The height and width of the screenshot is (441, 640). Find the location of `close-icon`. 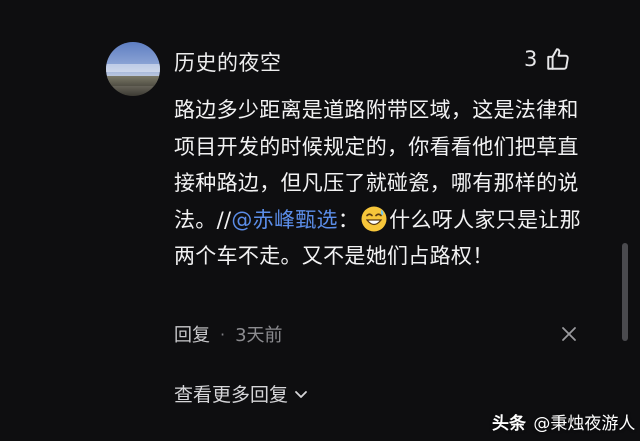

close-icon is located at coordinates (569, 334).